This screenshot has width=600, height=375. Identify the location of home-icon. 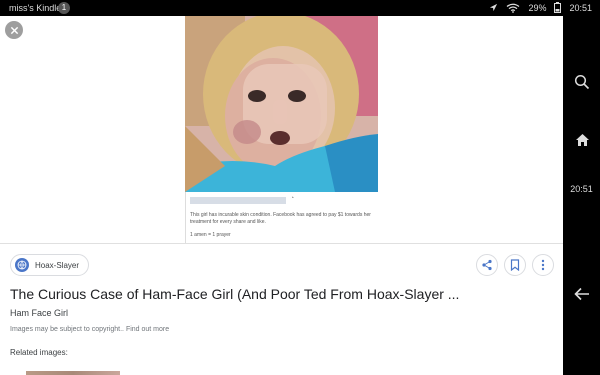
(582, 140).